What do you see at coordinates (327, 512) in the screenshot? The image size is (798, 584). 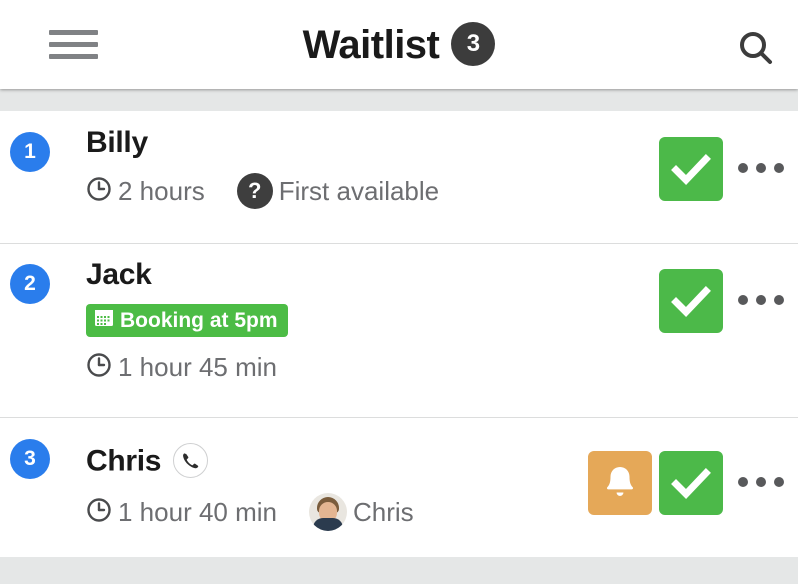 I see `avatar` at bounding box center [327, 512].